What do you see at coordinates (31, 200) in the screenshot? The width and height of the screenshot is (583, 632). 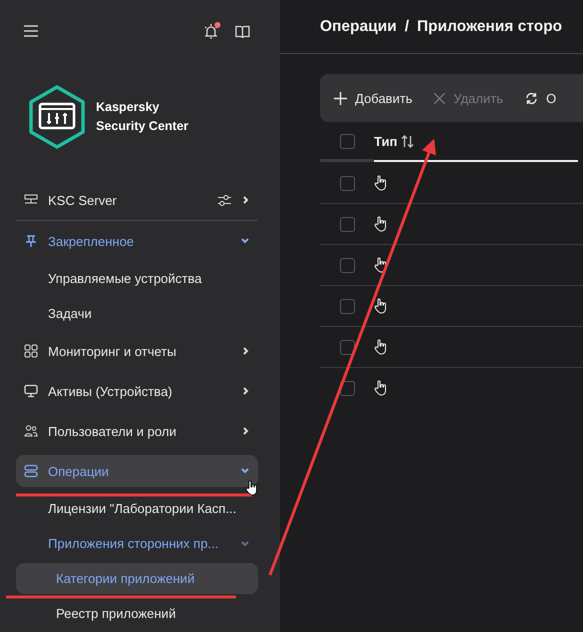 I see `server-icon` at bounding box center [31, 200].